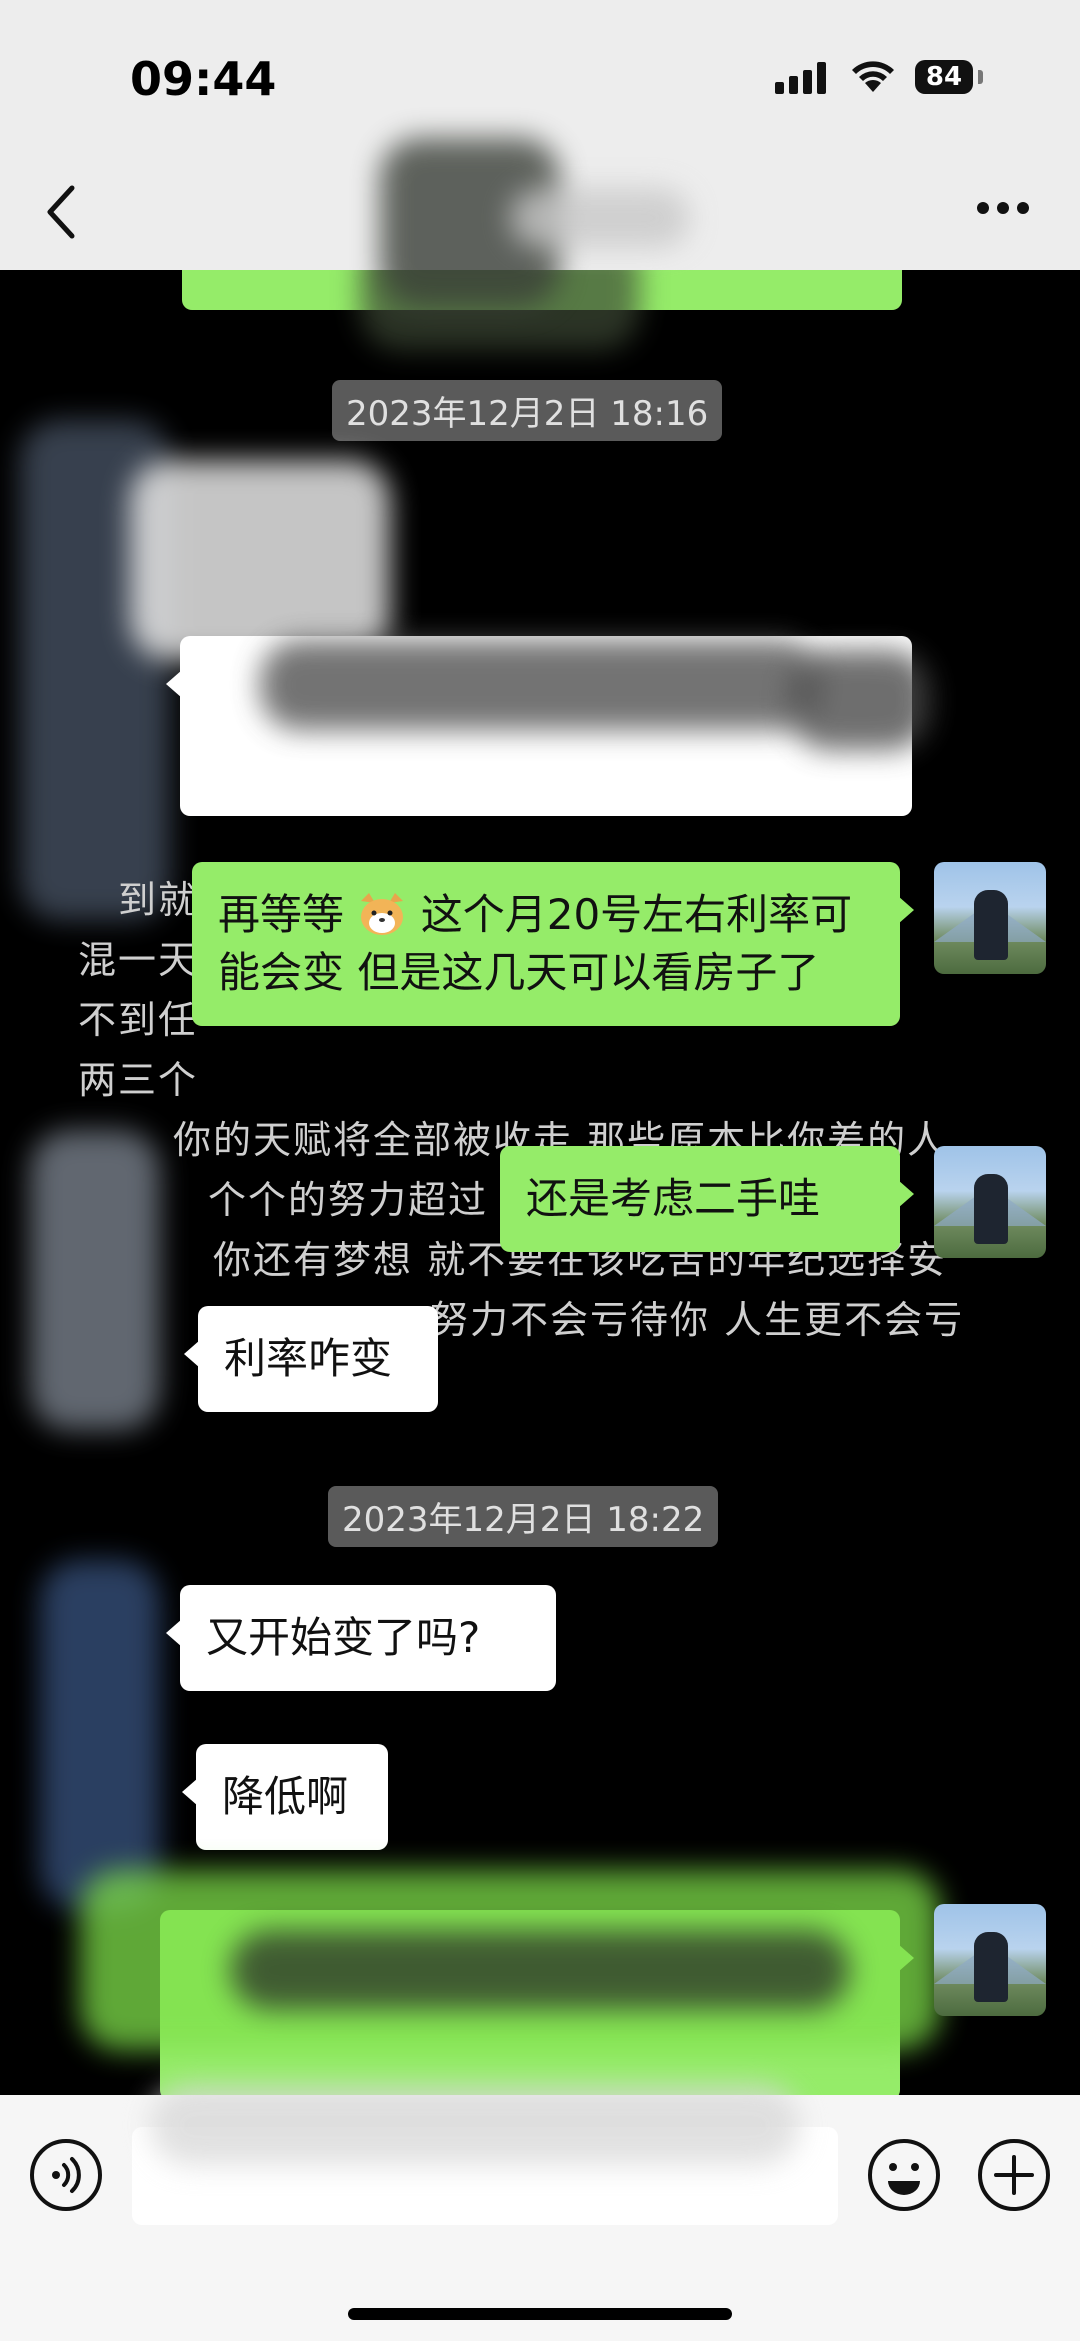  I want to click on nav-bar, so click(540, 223).